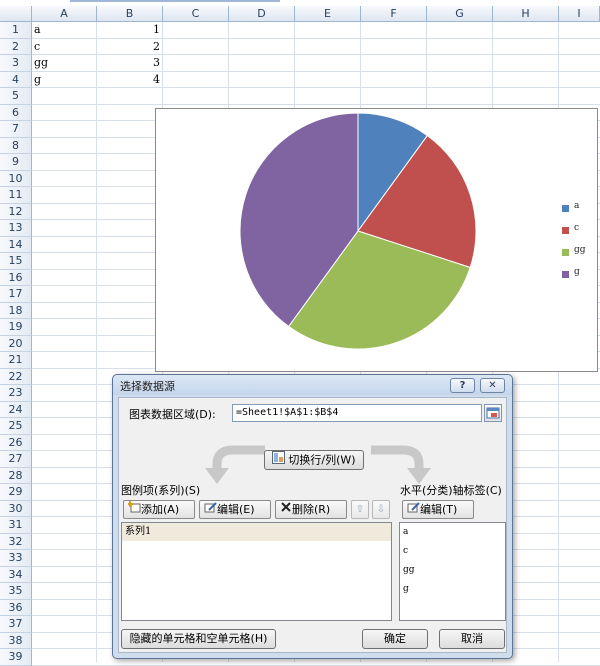 Image resolution: width=600 pixels, height=666 pixels. What do you see at coordinates (381, 509) in the screenshot?
I see `move-down-button: ⇩` at bounding box center [381, 509].